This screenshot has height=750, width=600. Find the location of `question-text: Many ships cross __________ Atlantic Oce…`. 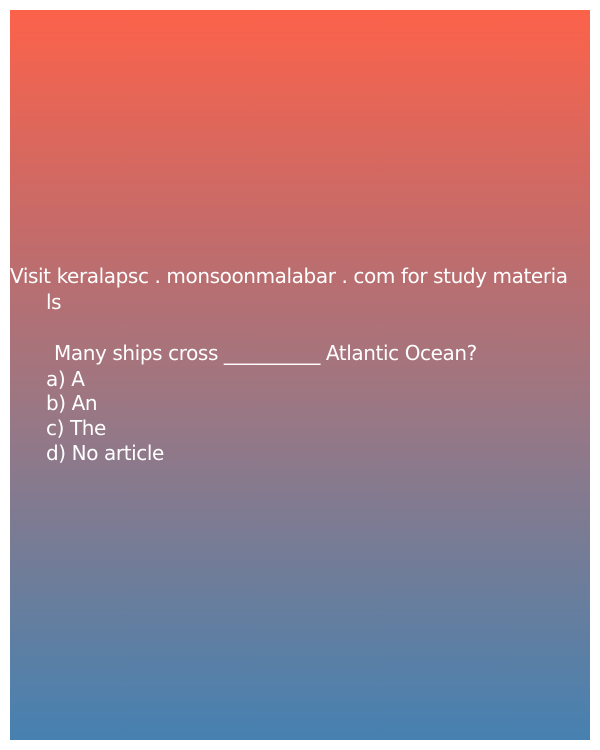

question-text: Many ships cross __________ Atlantic Oce… is located at coordinates (265, 353).